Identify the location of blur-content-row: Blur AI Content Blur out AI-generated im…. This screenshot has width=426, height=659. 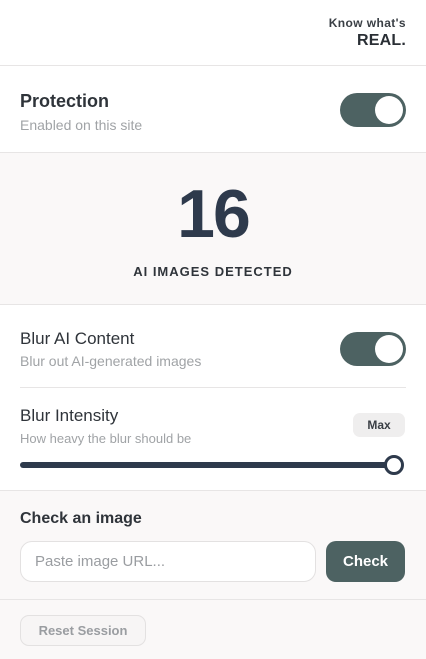
(213, 346).